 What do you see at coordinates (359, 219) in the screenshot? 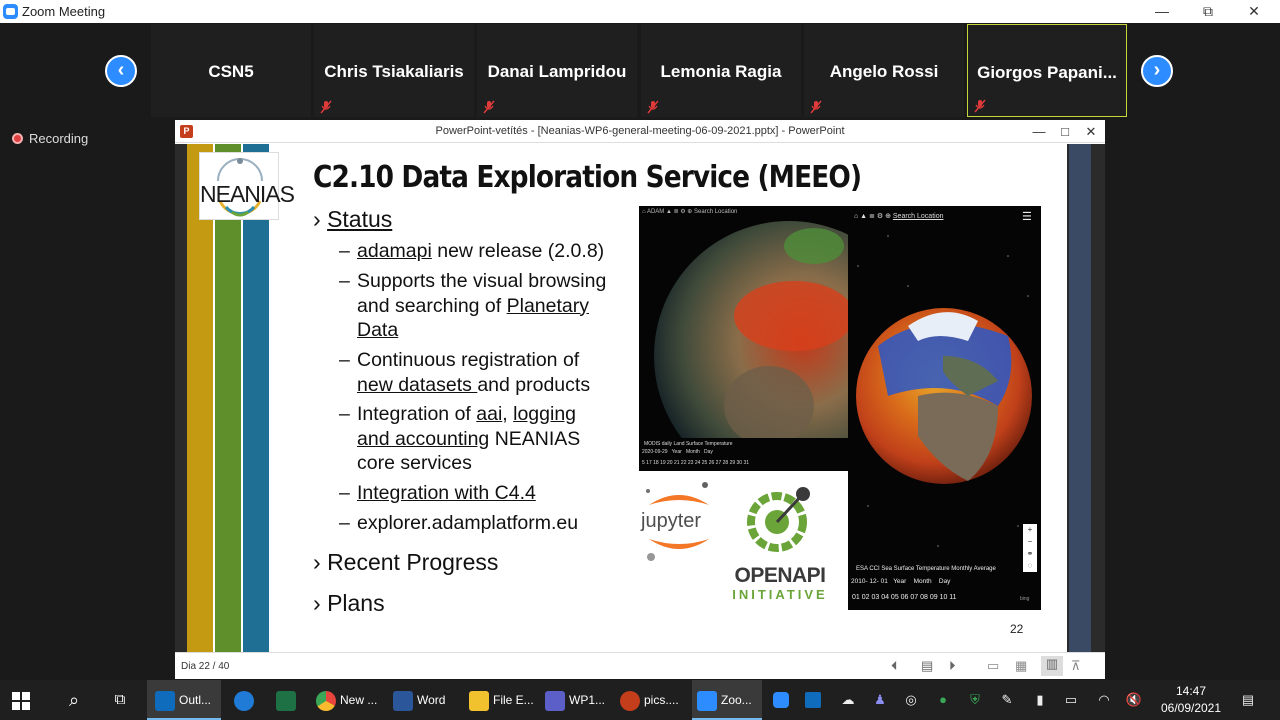
I see `status-link: Status` at bounding box center [359, 219].